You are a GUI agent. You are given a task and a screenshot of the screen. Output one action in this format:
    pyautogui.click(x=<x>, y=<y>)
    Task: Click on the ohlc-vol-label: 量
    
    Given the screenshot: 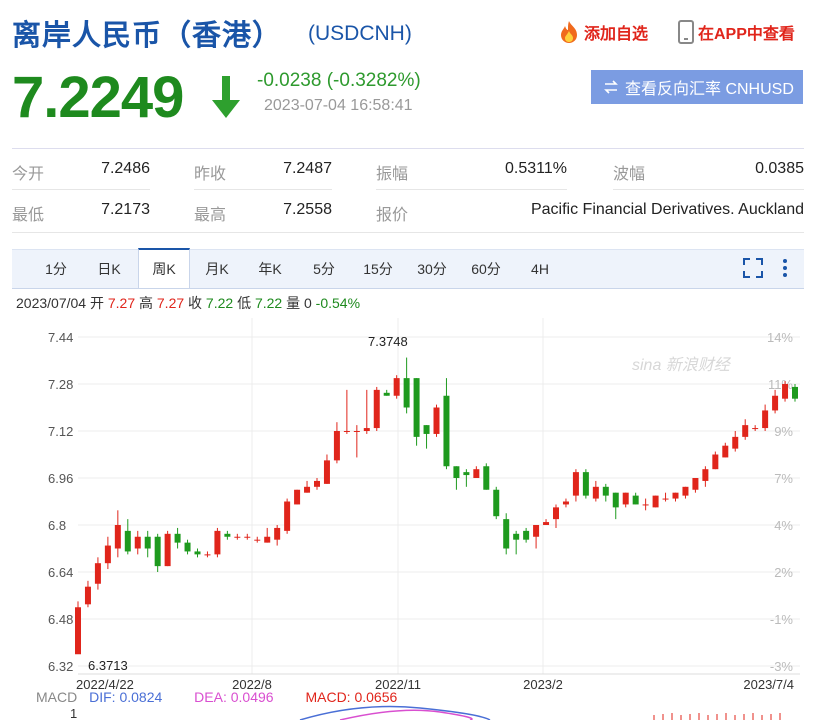 What is the action you would take?
    pyautogui.click(x=293, y=303)
    